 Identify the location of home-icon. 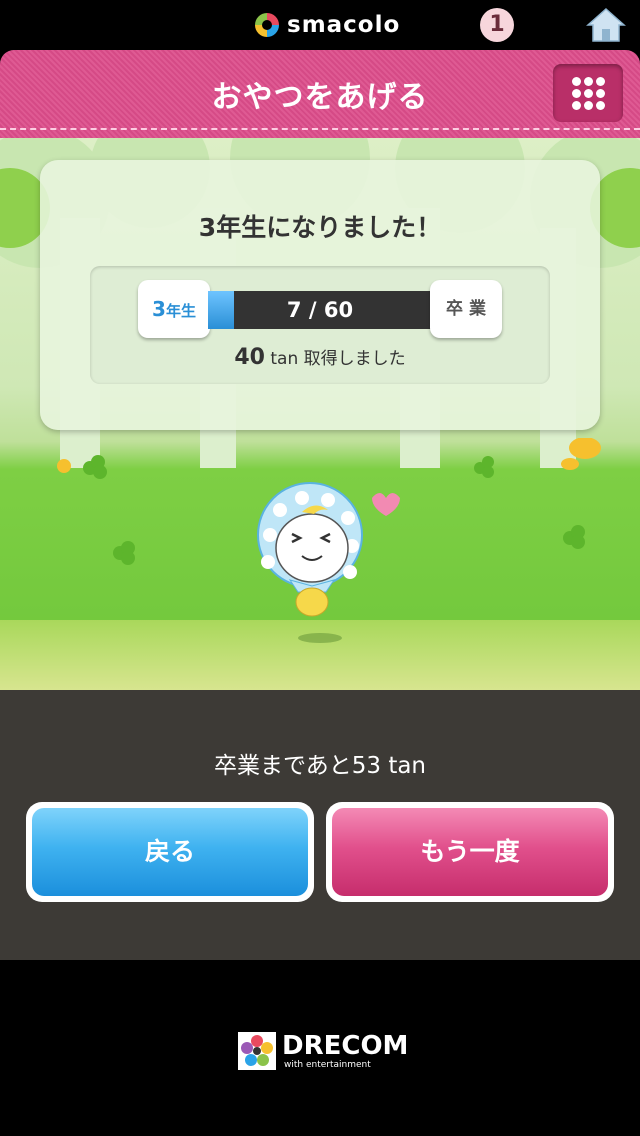
(606, 25).